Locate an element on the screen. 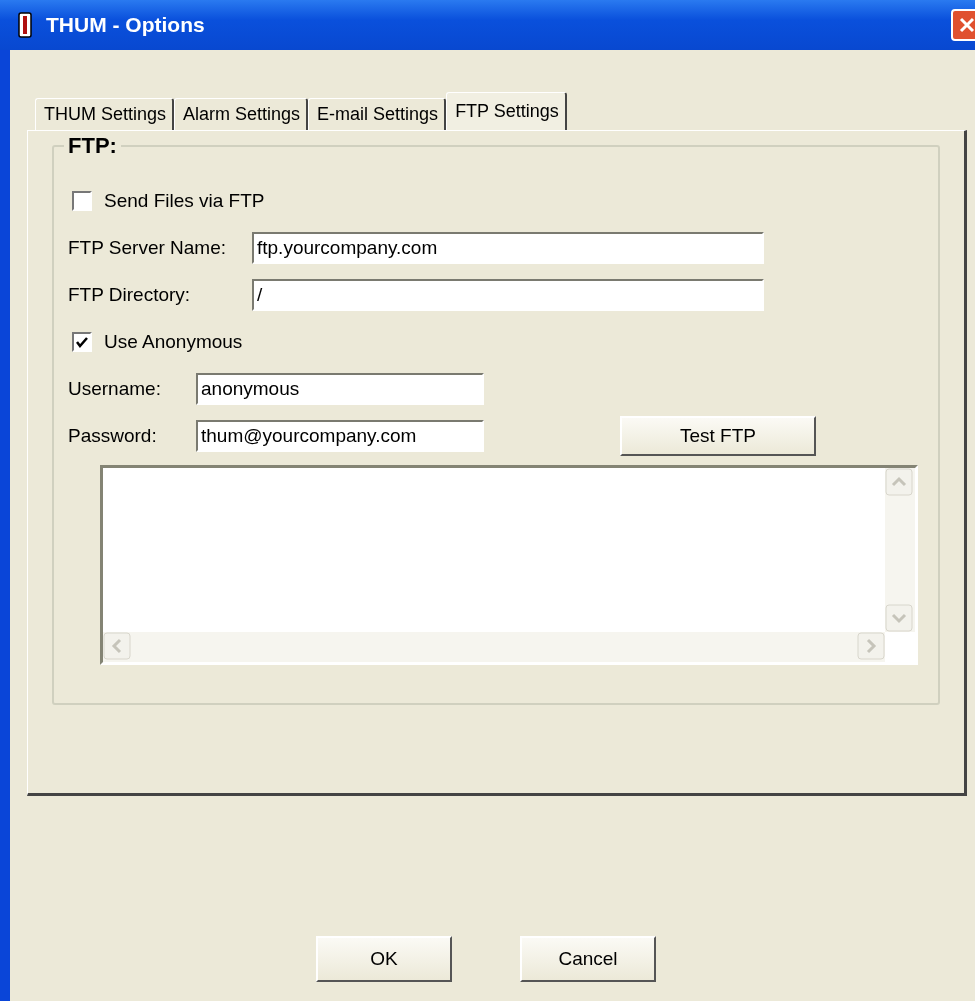  field-label: FTP Server Name: is located at coordinates (148, 247).